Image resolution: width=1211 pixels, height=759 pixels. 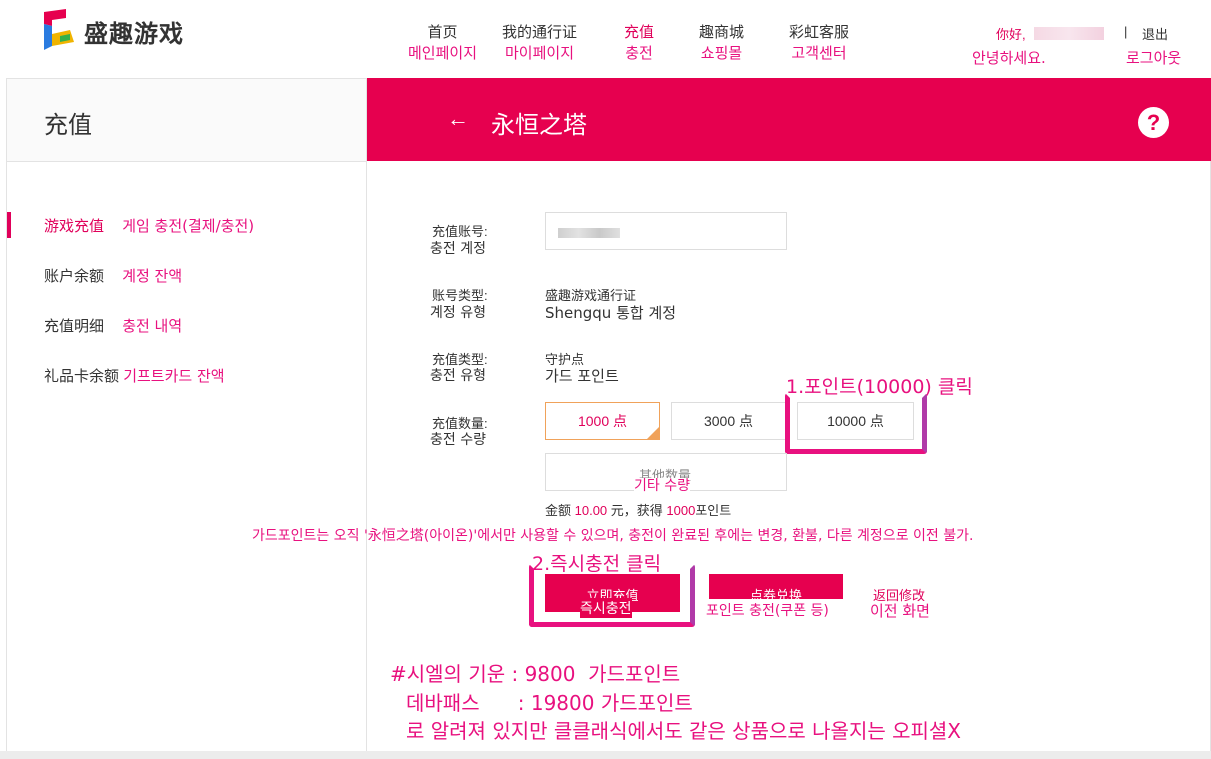 What do you see at coordinates (591, 510) in the screenshot?
I see `summary-amount: 10.00` at bounding box center [591, 510].